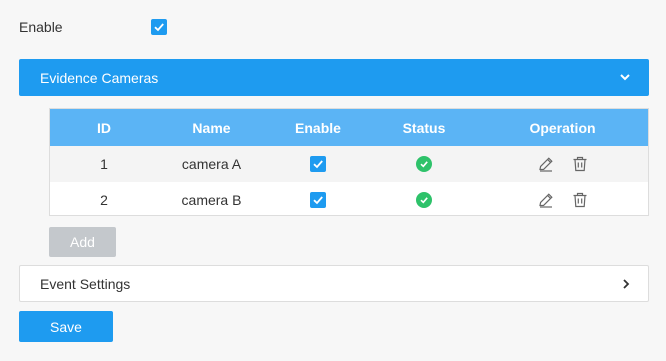  Describe the element at coordinates (318, 127) in the screenshot. I see `header-enable: Enable` at that location.